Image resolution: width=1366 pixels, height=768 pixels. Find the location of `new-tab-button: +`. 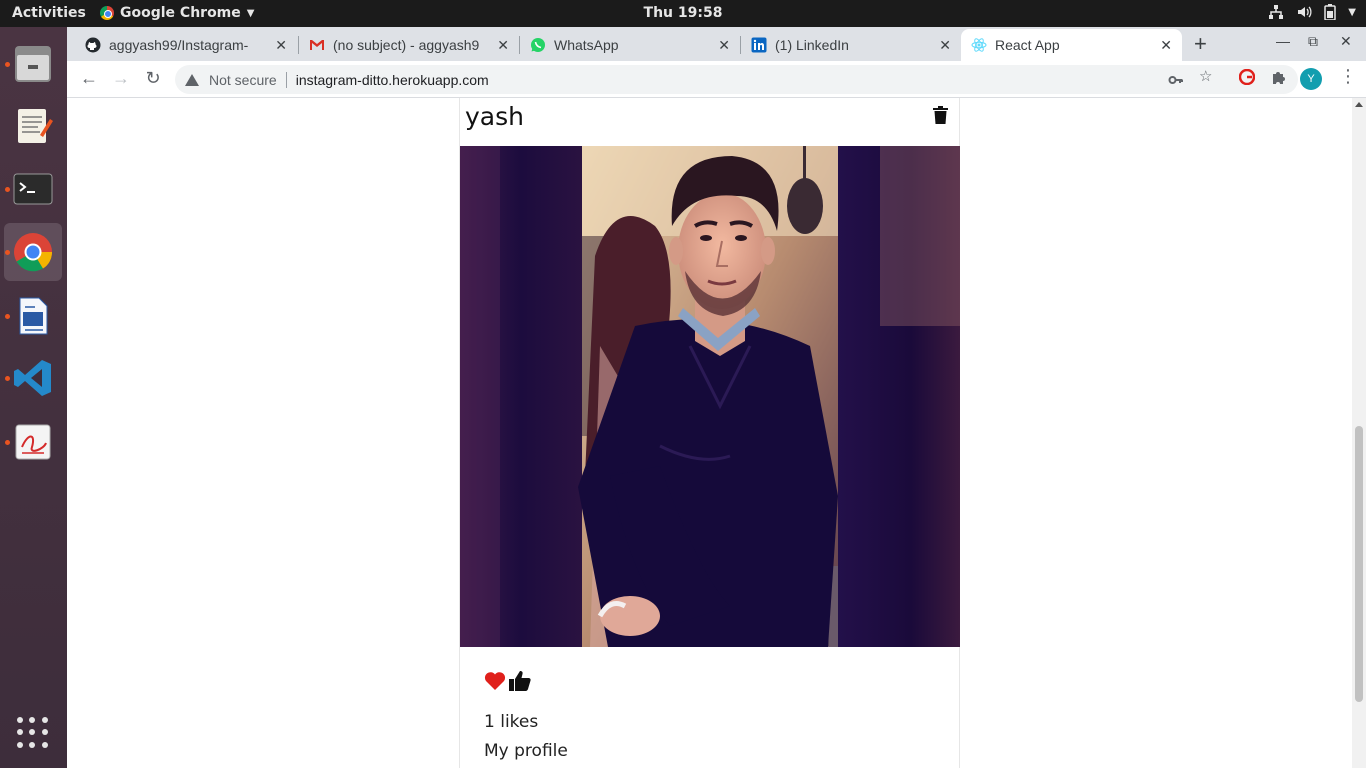

new-tab-button: + is located at coordinates (1200, 44).